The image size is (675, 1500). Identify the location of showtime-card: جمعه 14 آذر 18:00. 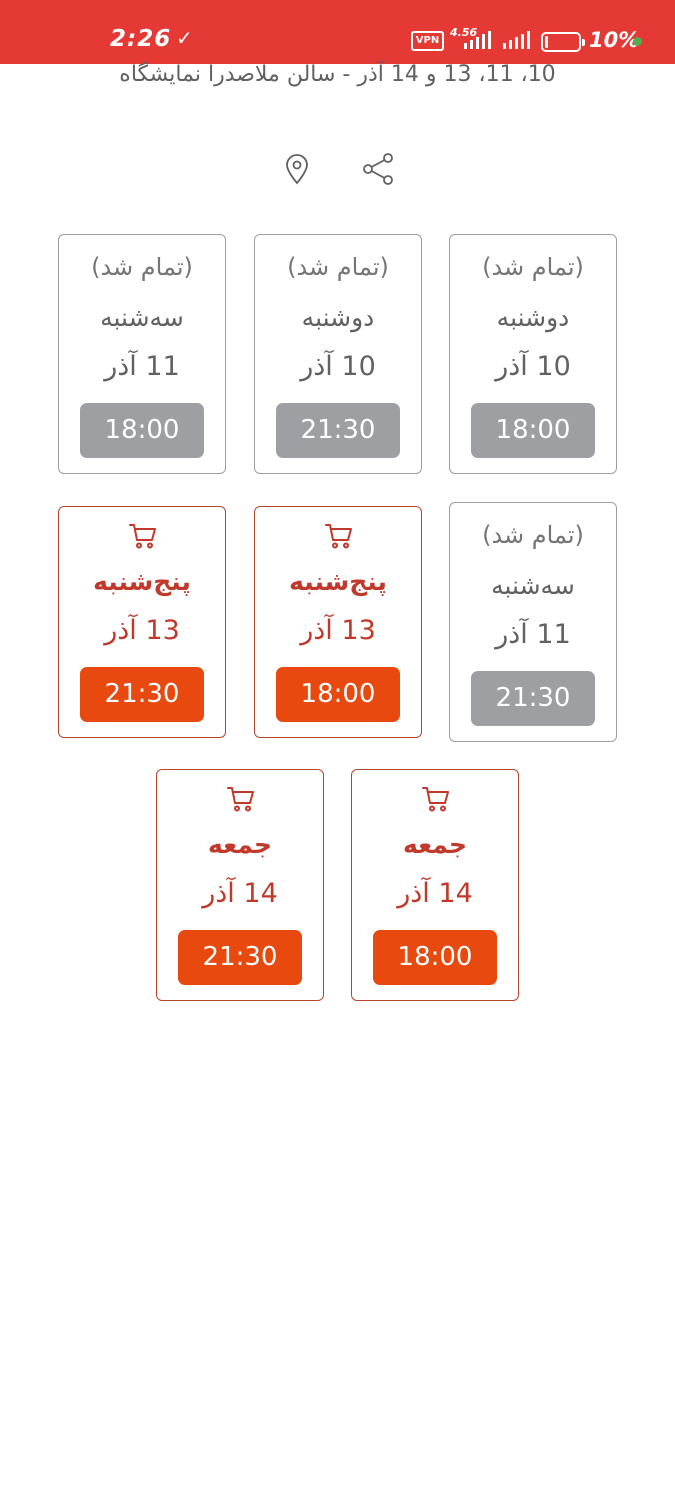
(435, 885).